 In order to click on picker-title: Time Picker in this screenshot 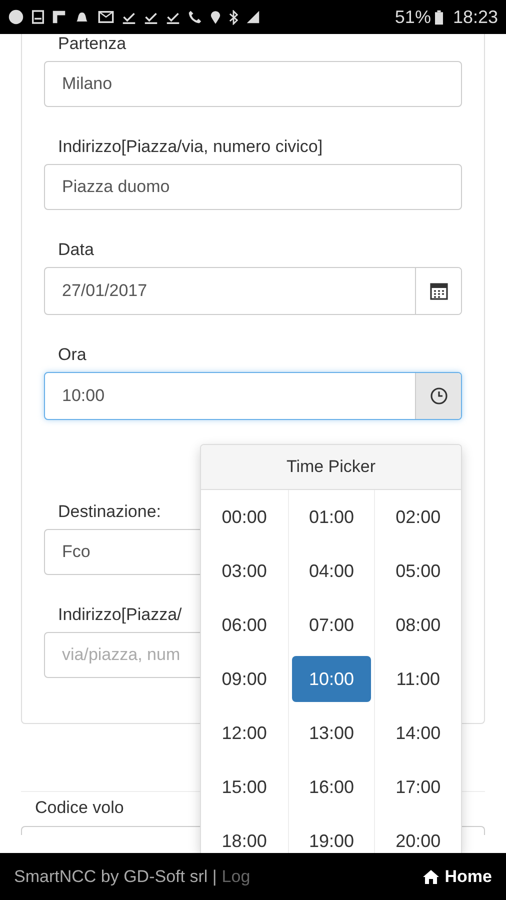, I will do `click(331, 467)`.